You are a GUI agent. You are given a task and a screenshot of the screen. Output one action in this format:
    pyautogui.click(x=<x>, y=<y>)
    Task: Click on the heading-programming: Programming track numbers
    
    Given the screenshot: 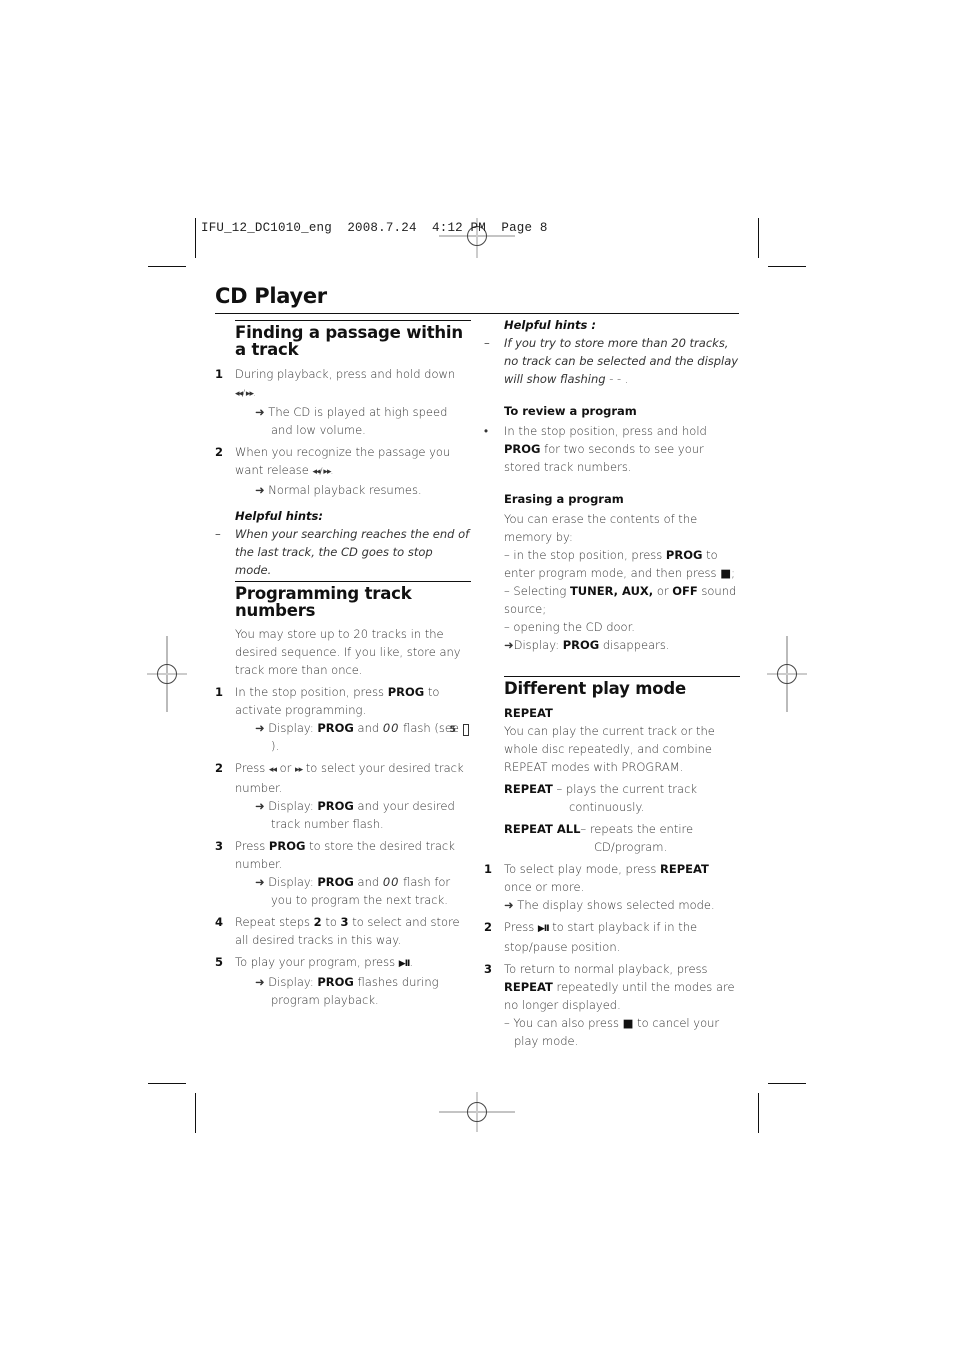 What is the action you would take?
    pyautogui.click(x=323, y=602)
    